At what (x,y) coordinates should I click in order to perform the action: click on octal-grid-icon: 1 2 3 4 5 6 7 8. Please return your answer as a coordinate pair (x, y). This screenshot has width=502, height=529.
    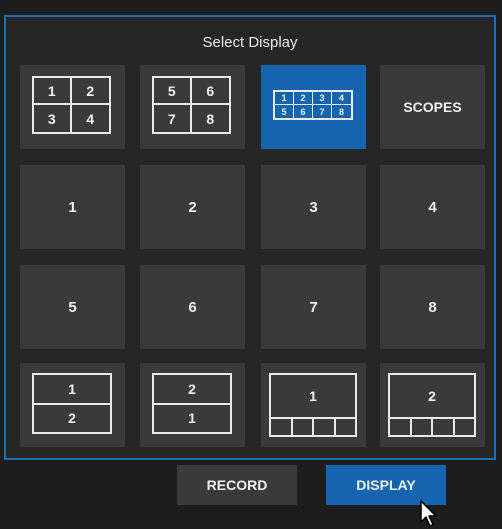
    Looking at the image, I should click on (313, 105).